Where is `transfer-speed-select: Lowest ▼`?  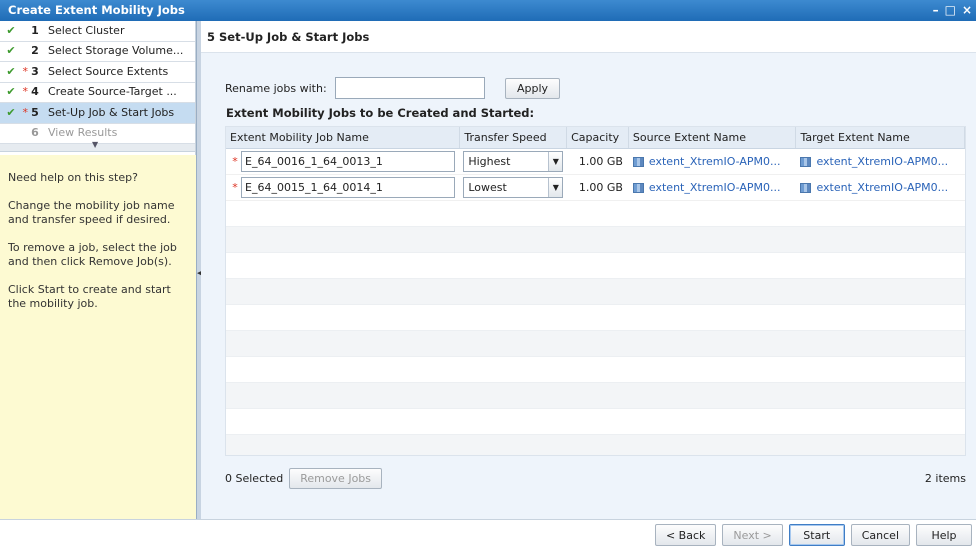
transfer-speed-select: Lowest ▼ is located at coordinates (513, 187).